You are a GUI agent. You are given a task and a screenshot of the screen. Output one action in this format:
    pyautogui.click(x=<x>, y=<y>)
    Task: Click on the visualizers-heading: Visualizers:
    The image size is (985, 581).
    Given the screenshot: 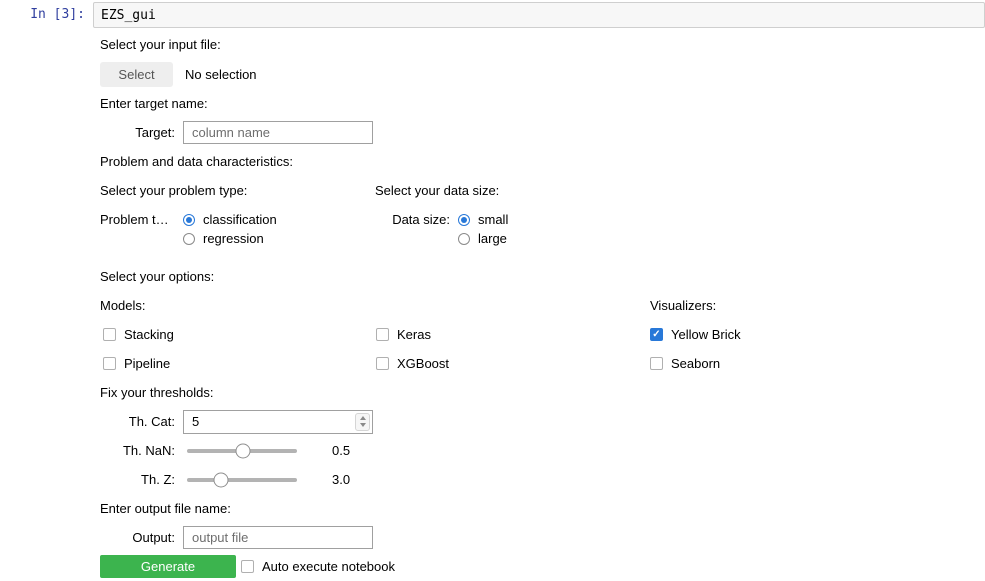 What is the action you would take?
    pyautogui.click(x=683, y=305)
    